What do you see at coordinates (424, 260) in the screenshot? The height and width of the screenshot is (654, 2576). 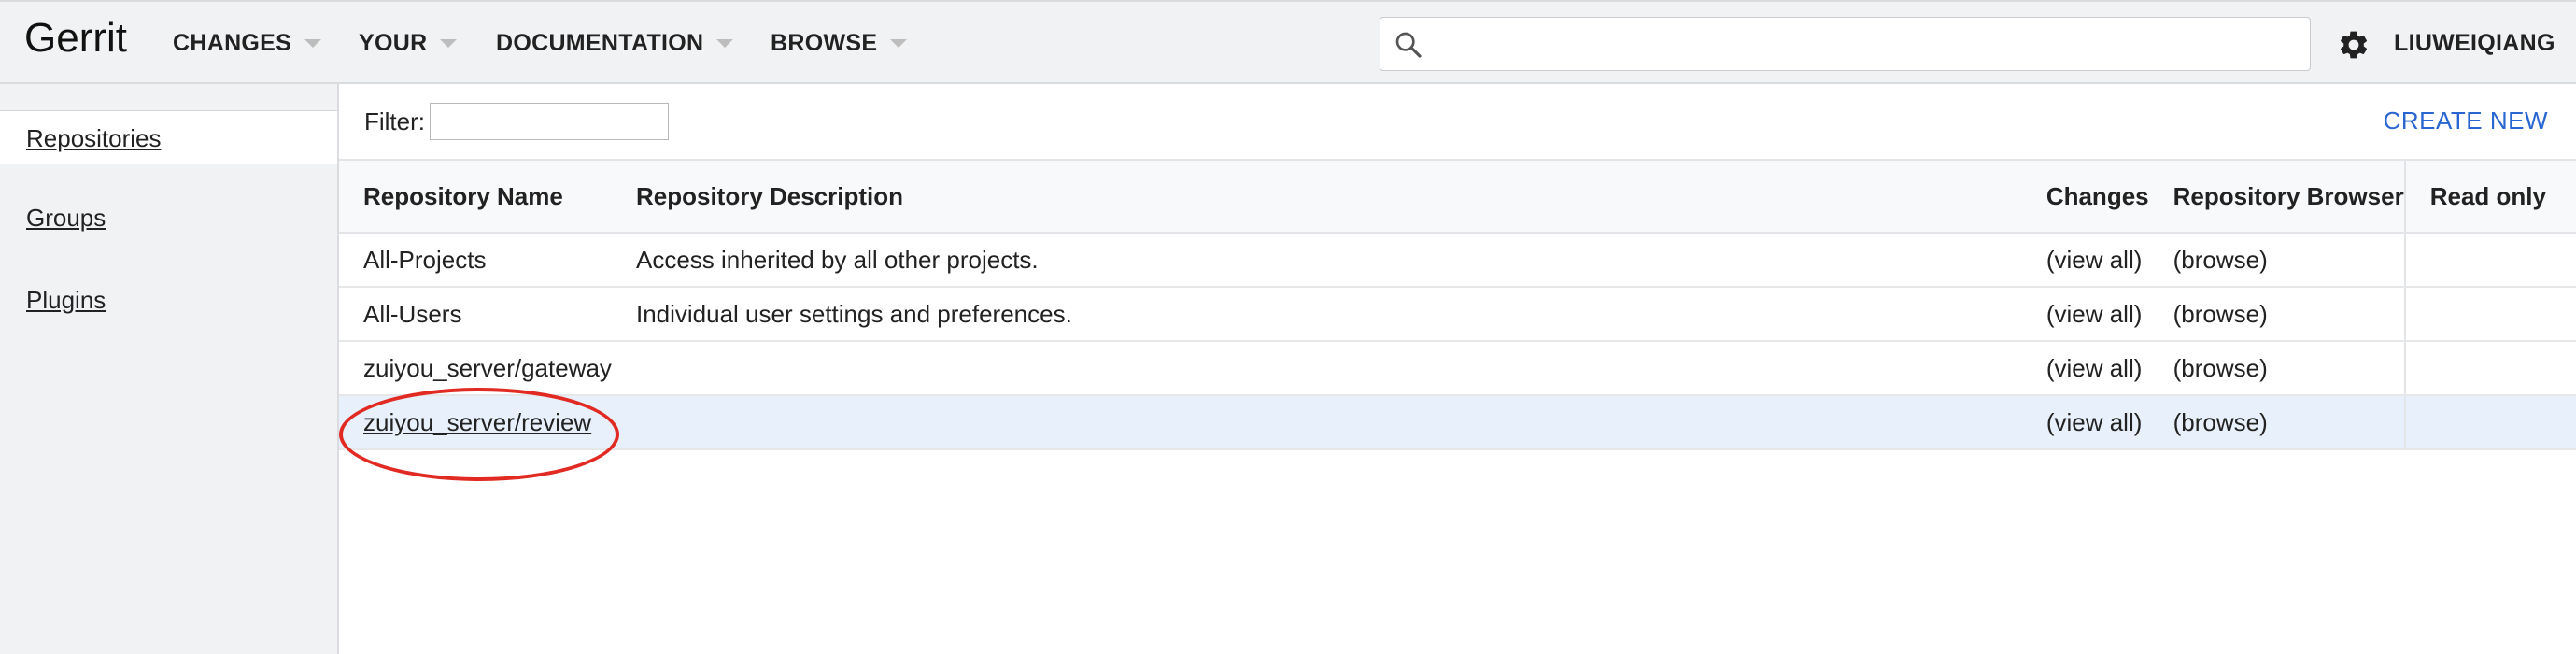 I see `repository-name-link: All-Projects` at bounding box center [424, 260].